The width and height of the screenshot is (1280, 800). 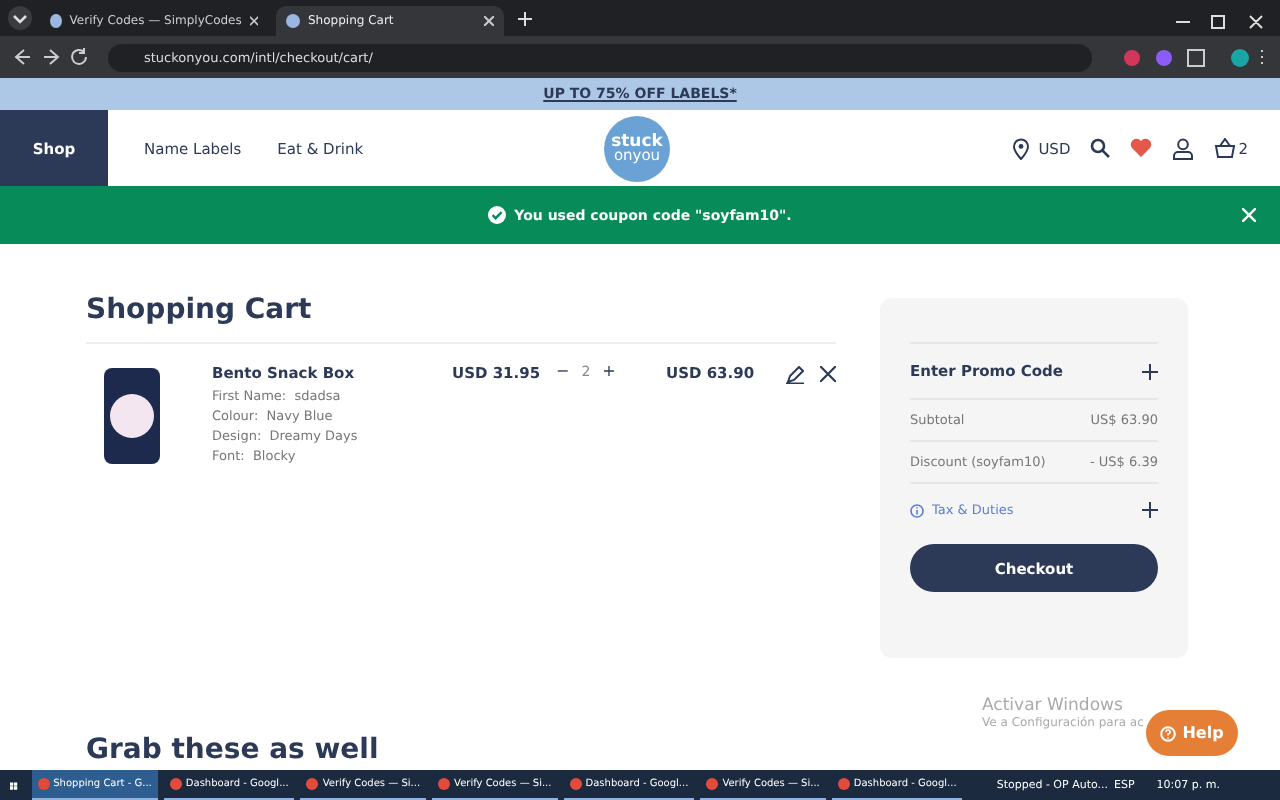 I want to click on user-icon, so click(x=1183, y=148).